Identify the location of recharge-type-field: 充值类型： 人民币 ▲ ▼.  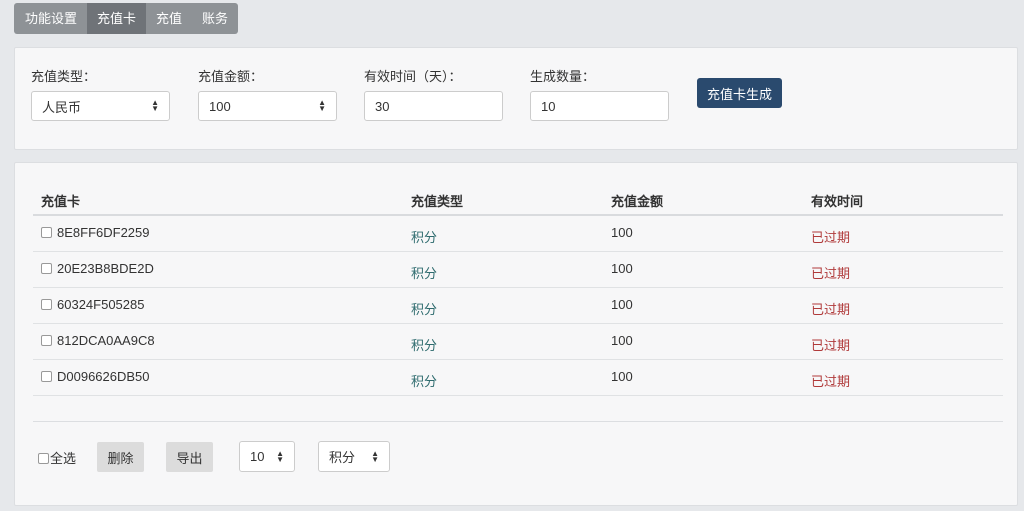
(100, 93).